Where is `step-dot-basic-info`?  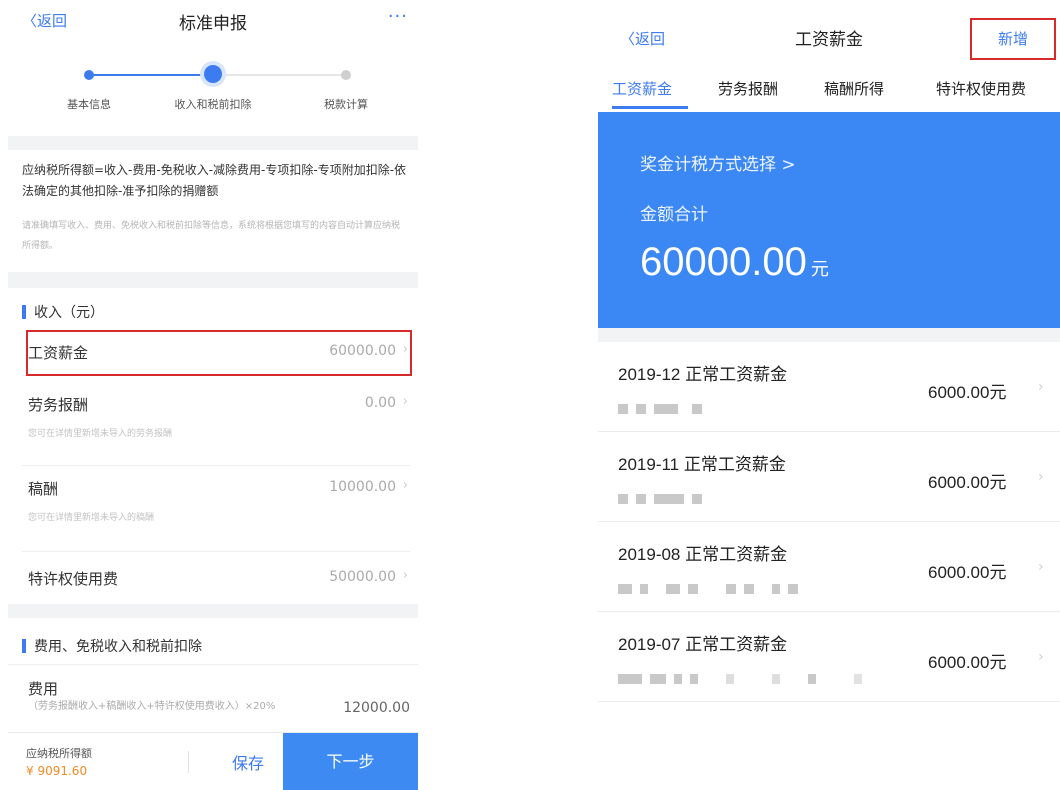 step-dot-basic-info is located at coordinates (89, 75).